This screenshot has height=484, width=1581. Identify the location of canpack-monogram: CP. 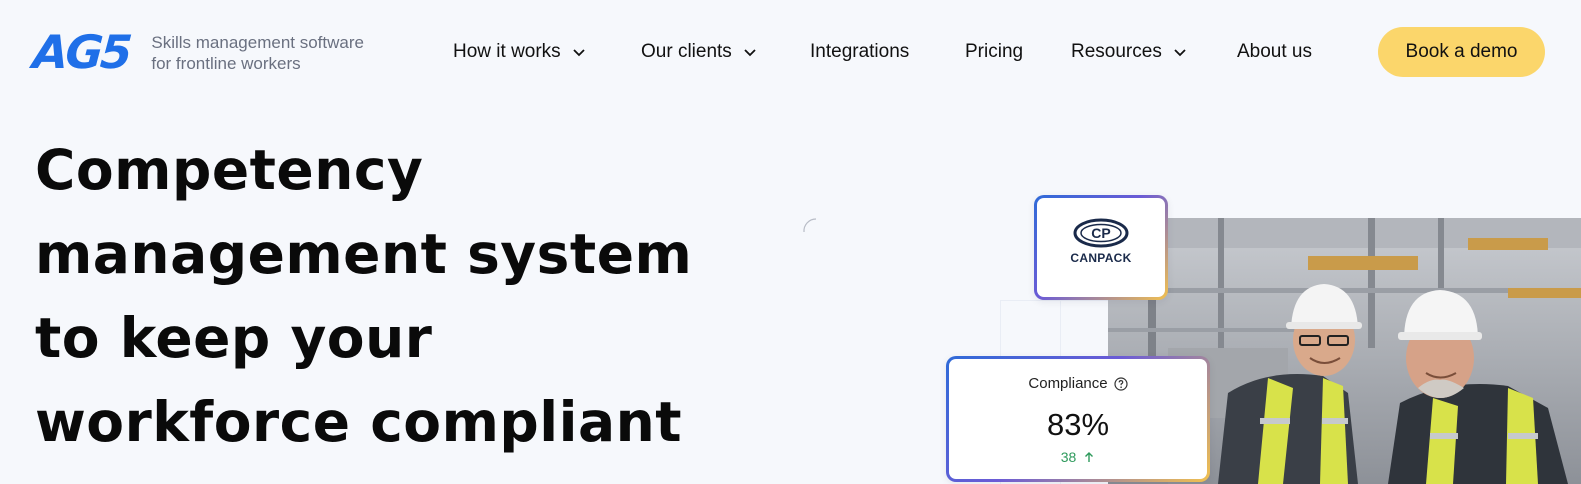
(1100, 233).